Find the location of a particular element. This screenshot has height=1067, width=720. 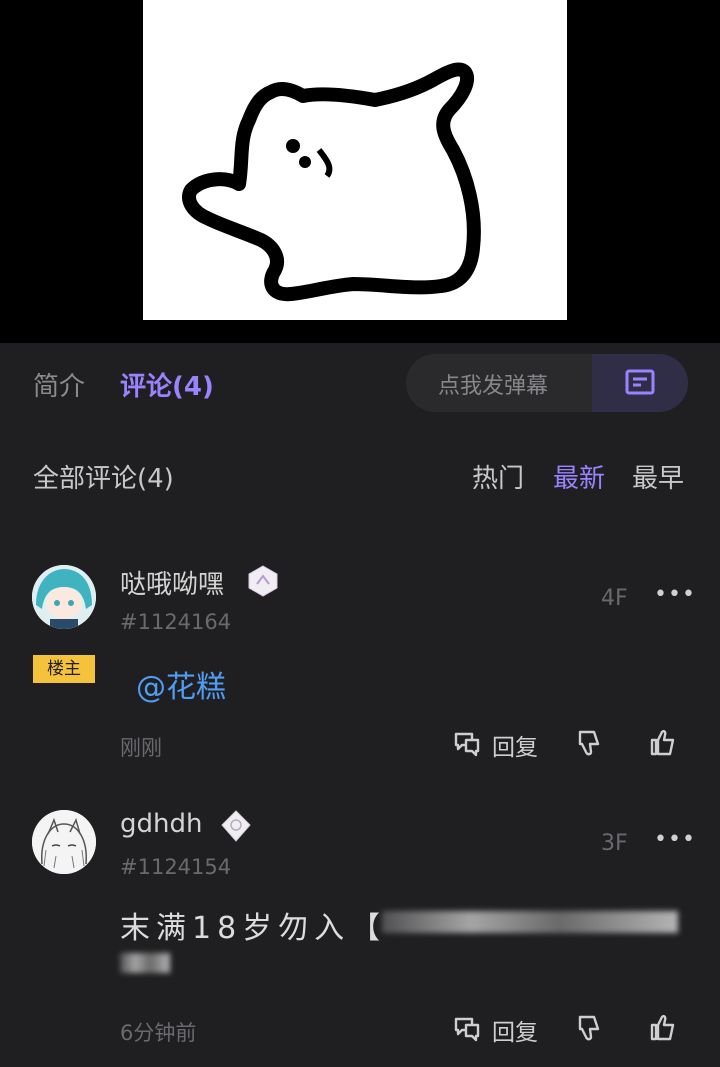

mention-text: @花糕 is located at coordinates (181, 684).